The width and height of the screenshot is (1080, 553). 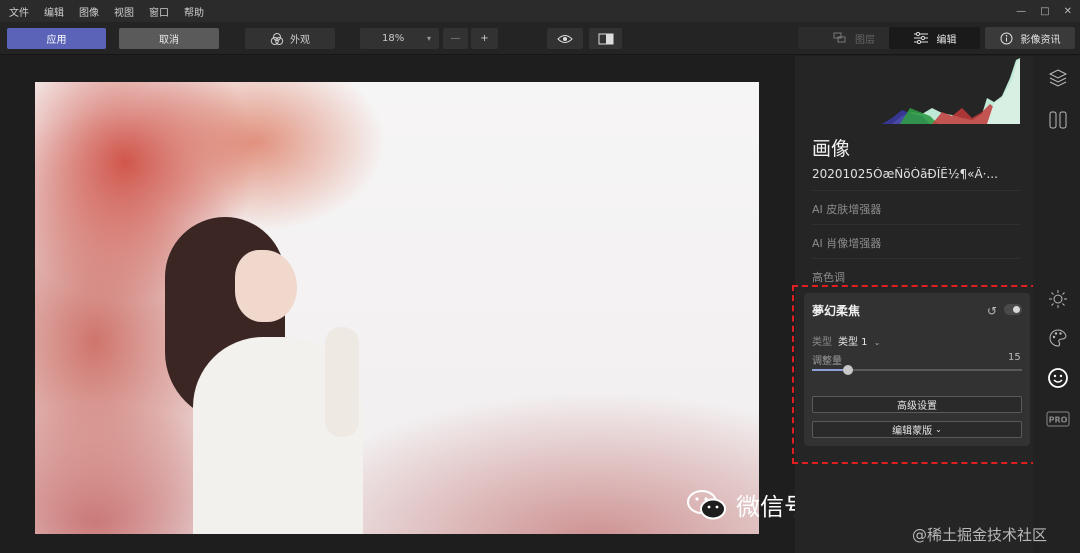 I want to click on photo-subject-arm, so click(x=342, y=382).